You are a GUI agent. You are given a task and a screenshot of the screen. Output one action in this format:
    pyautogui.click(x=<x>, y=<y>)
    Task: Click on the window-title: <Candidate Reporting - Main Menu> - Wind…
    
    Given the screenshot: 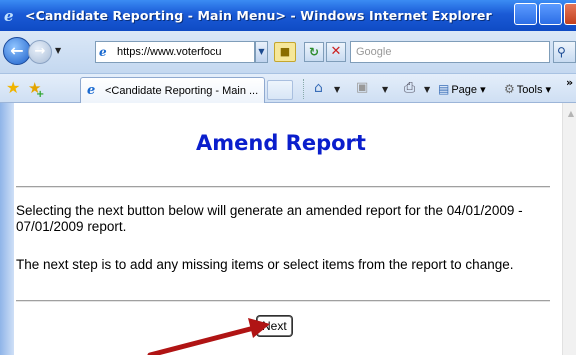 What is the action you would take?
    pyautogui.click(x=258, y=15)
    